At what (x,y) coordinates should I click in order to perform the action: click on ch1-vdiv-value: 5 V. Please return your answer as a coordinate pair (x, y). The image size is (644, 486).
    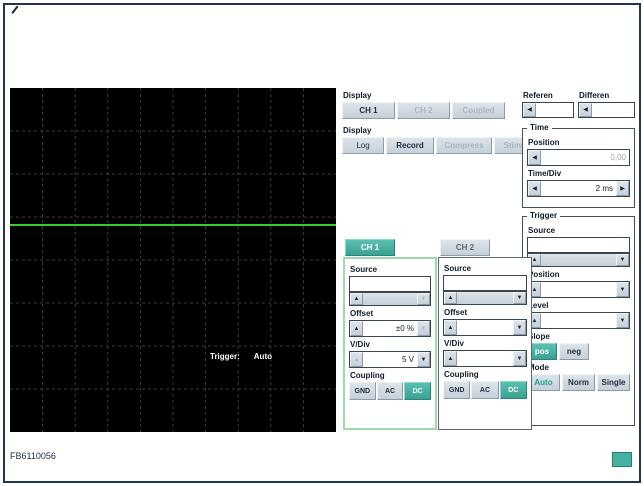
    Looking at the image, I should click on (407, 359).